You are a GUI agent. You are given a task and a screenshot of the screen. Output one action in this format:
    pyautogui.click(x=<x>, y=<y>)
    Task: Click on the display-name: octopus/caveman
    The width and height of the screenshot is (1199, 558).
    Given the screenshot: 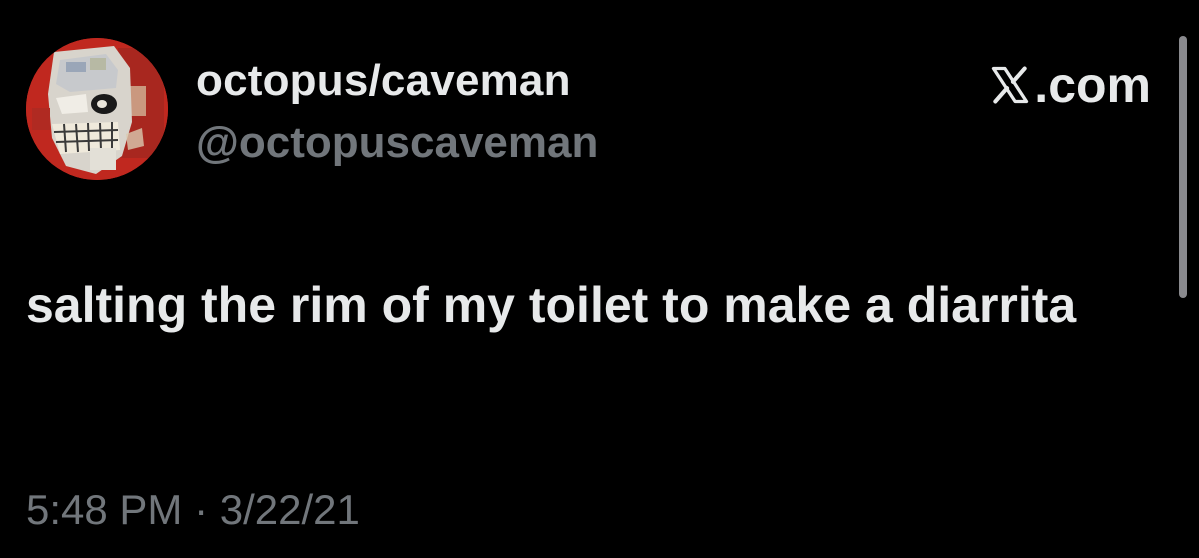 What is the action you would take?
    pyautogui.click(x=383, y=81)
    